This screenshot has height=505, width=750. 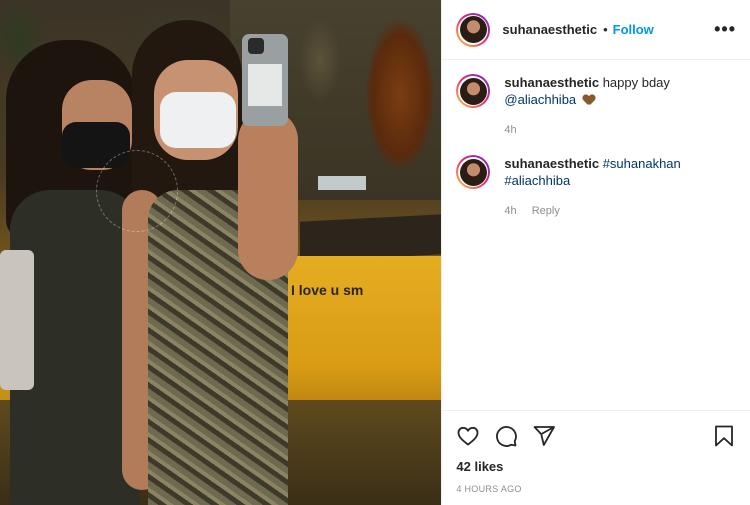 What do you see at coordinates (592, 211) in the screenshot?
I see `comment-meta: 4h Reply` at bounding box center [592, 211].